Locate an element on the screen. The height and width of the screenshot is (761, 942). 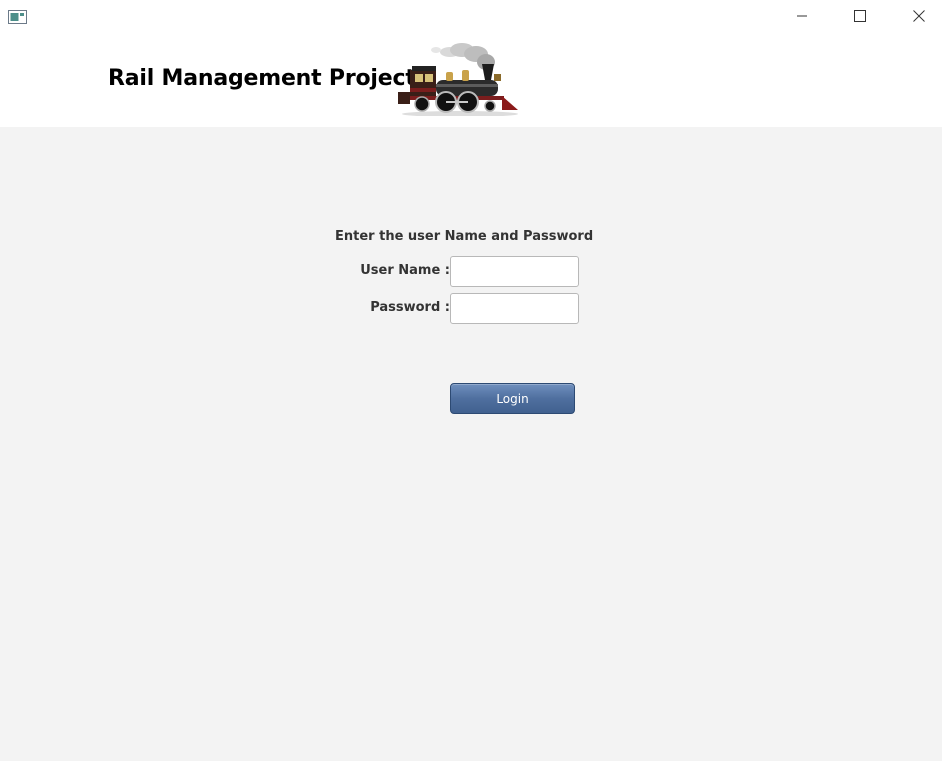
maximize-icon is located at coordinates (860, 16).